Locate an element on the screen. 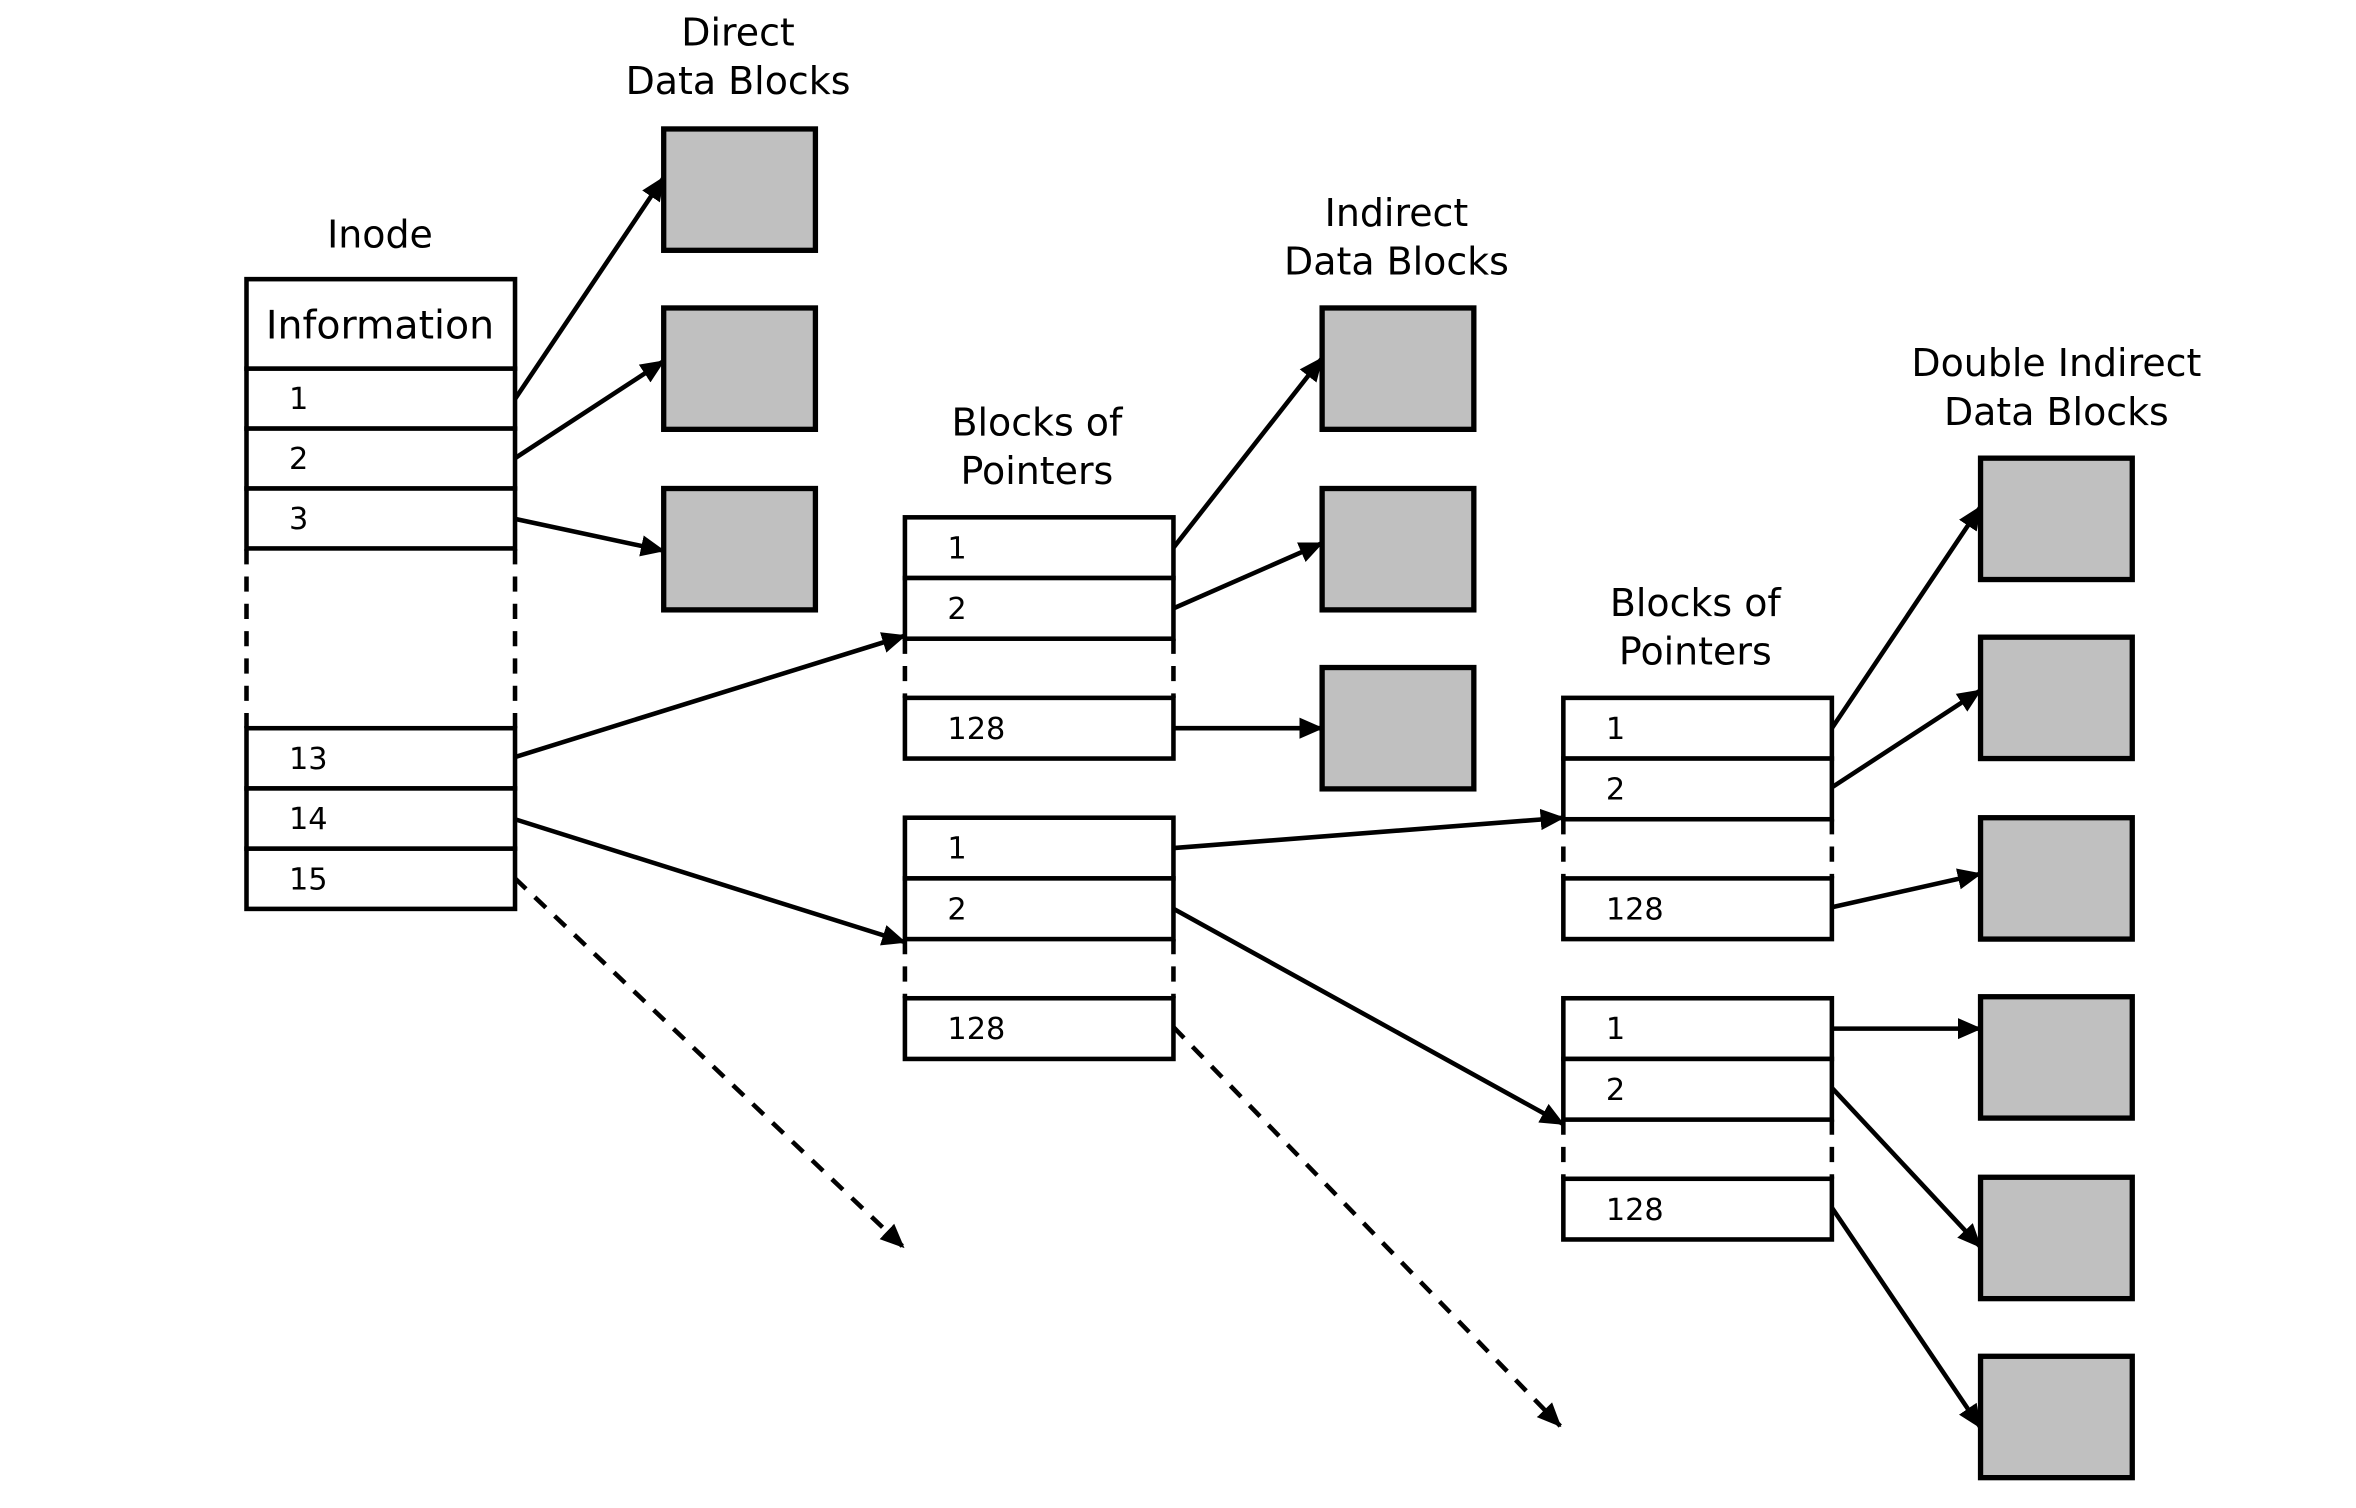 Image resolution: width=2356 pixels, height=1508 pixels. pointers-1-label: Pointers is located at coordinates (1037, 471).